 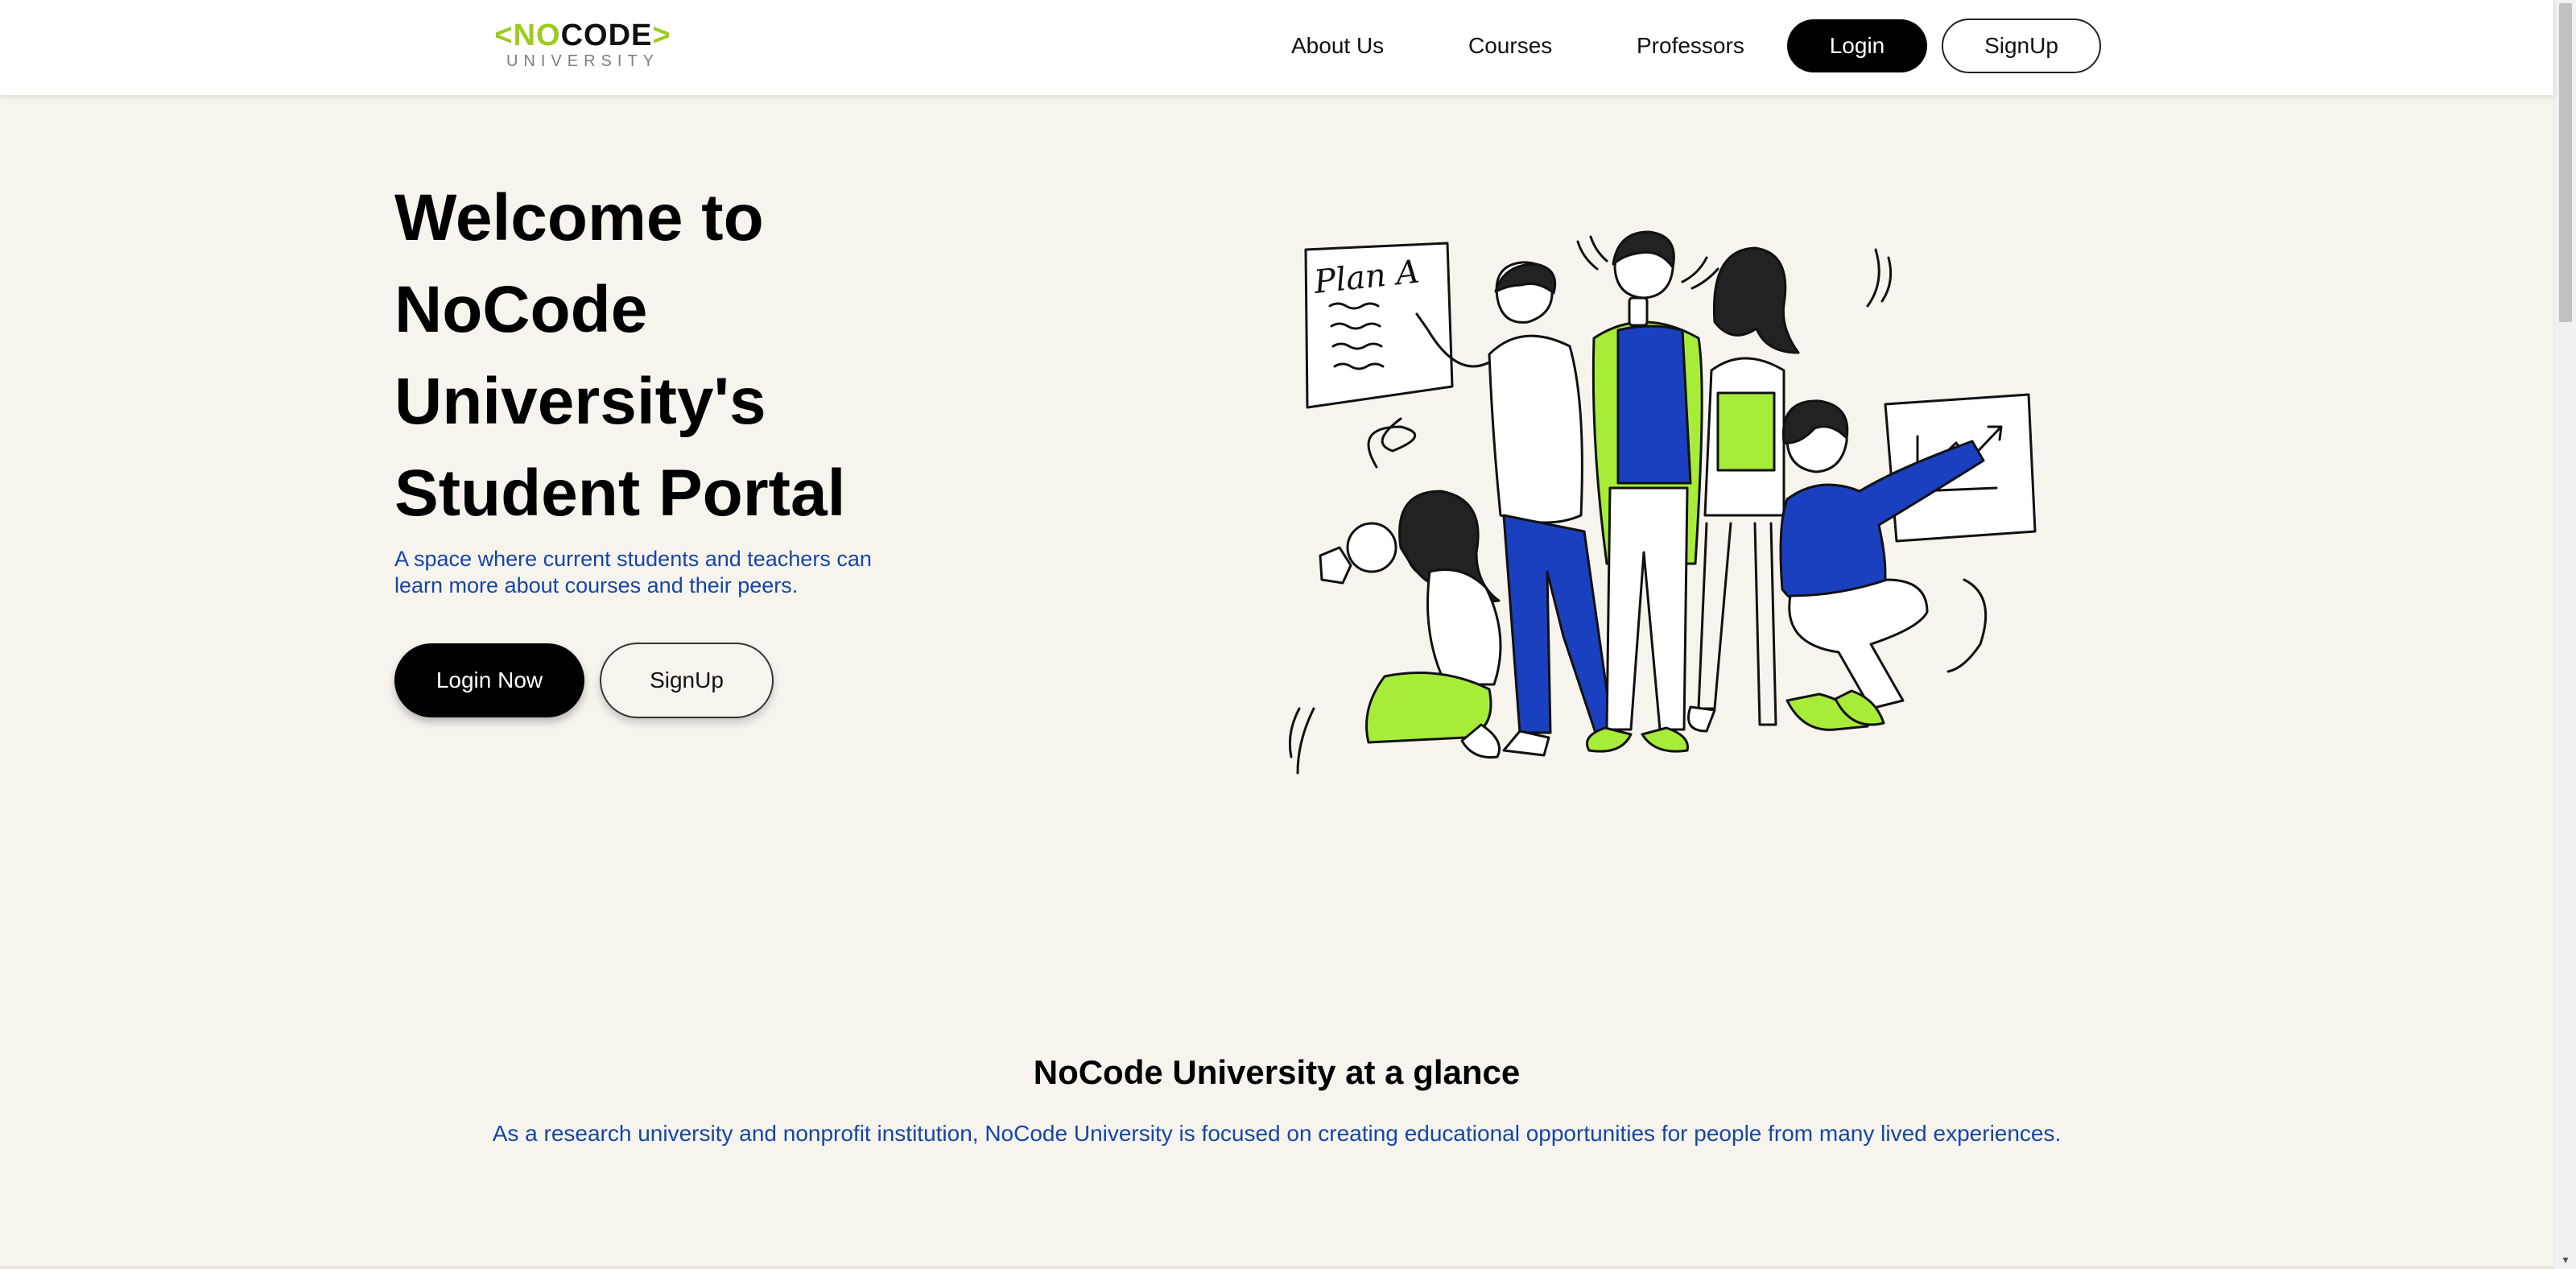 I want to click on hero-title-line: Student Portal, so click(x=620, y=494).